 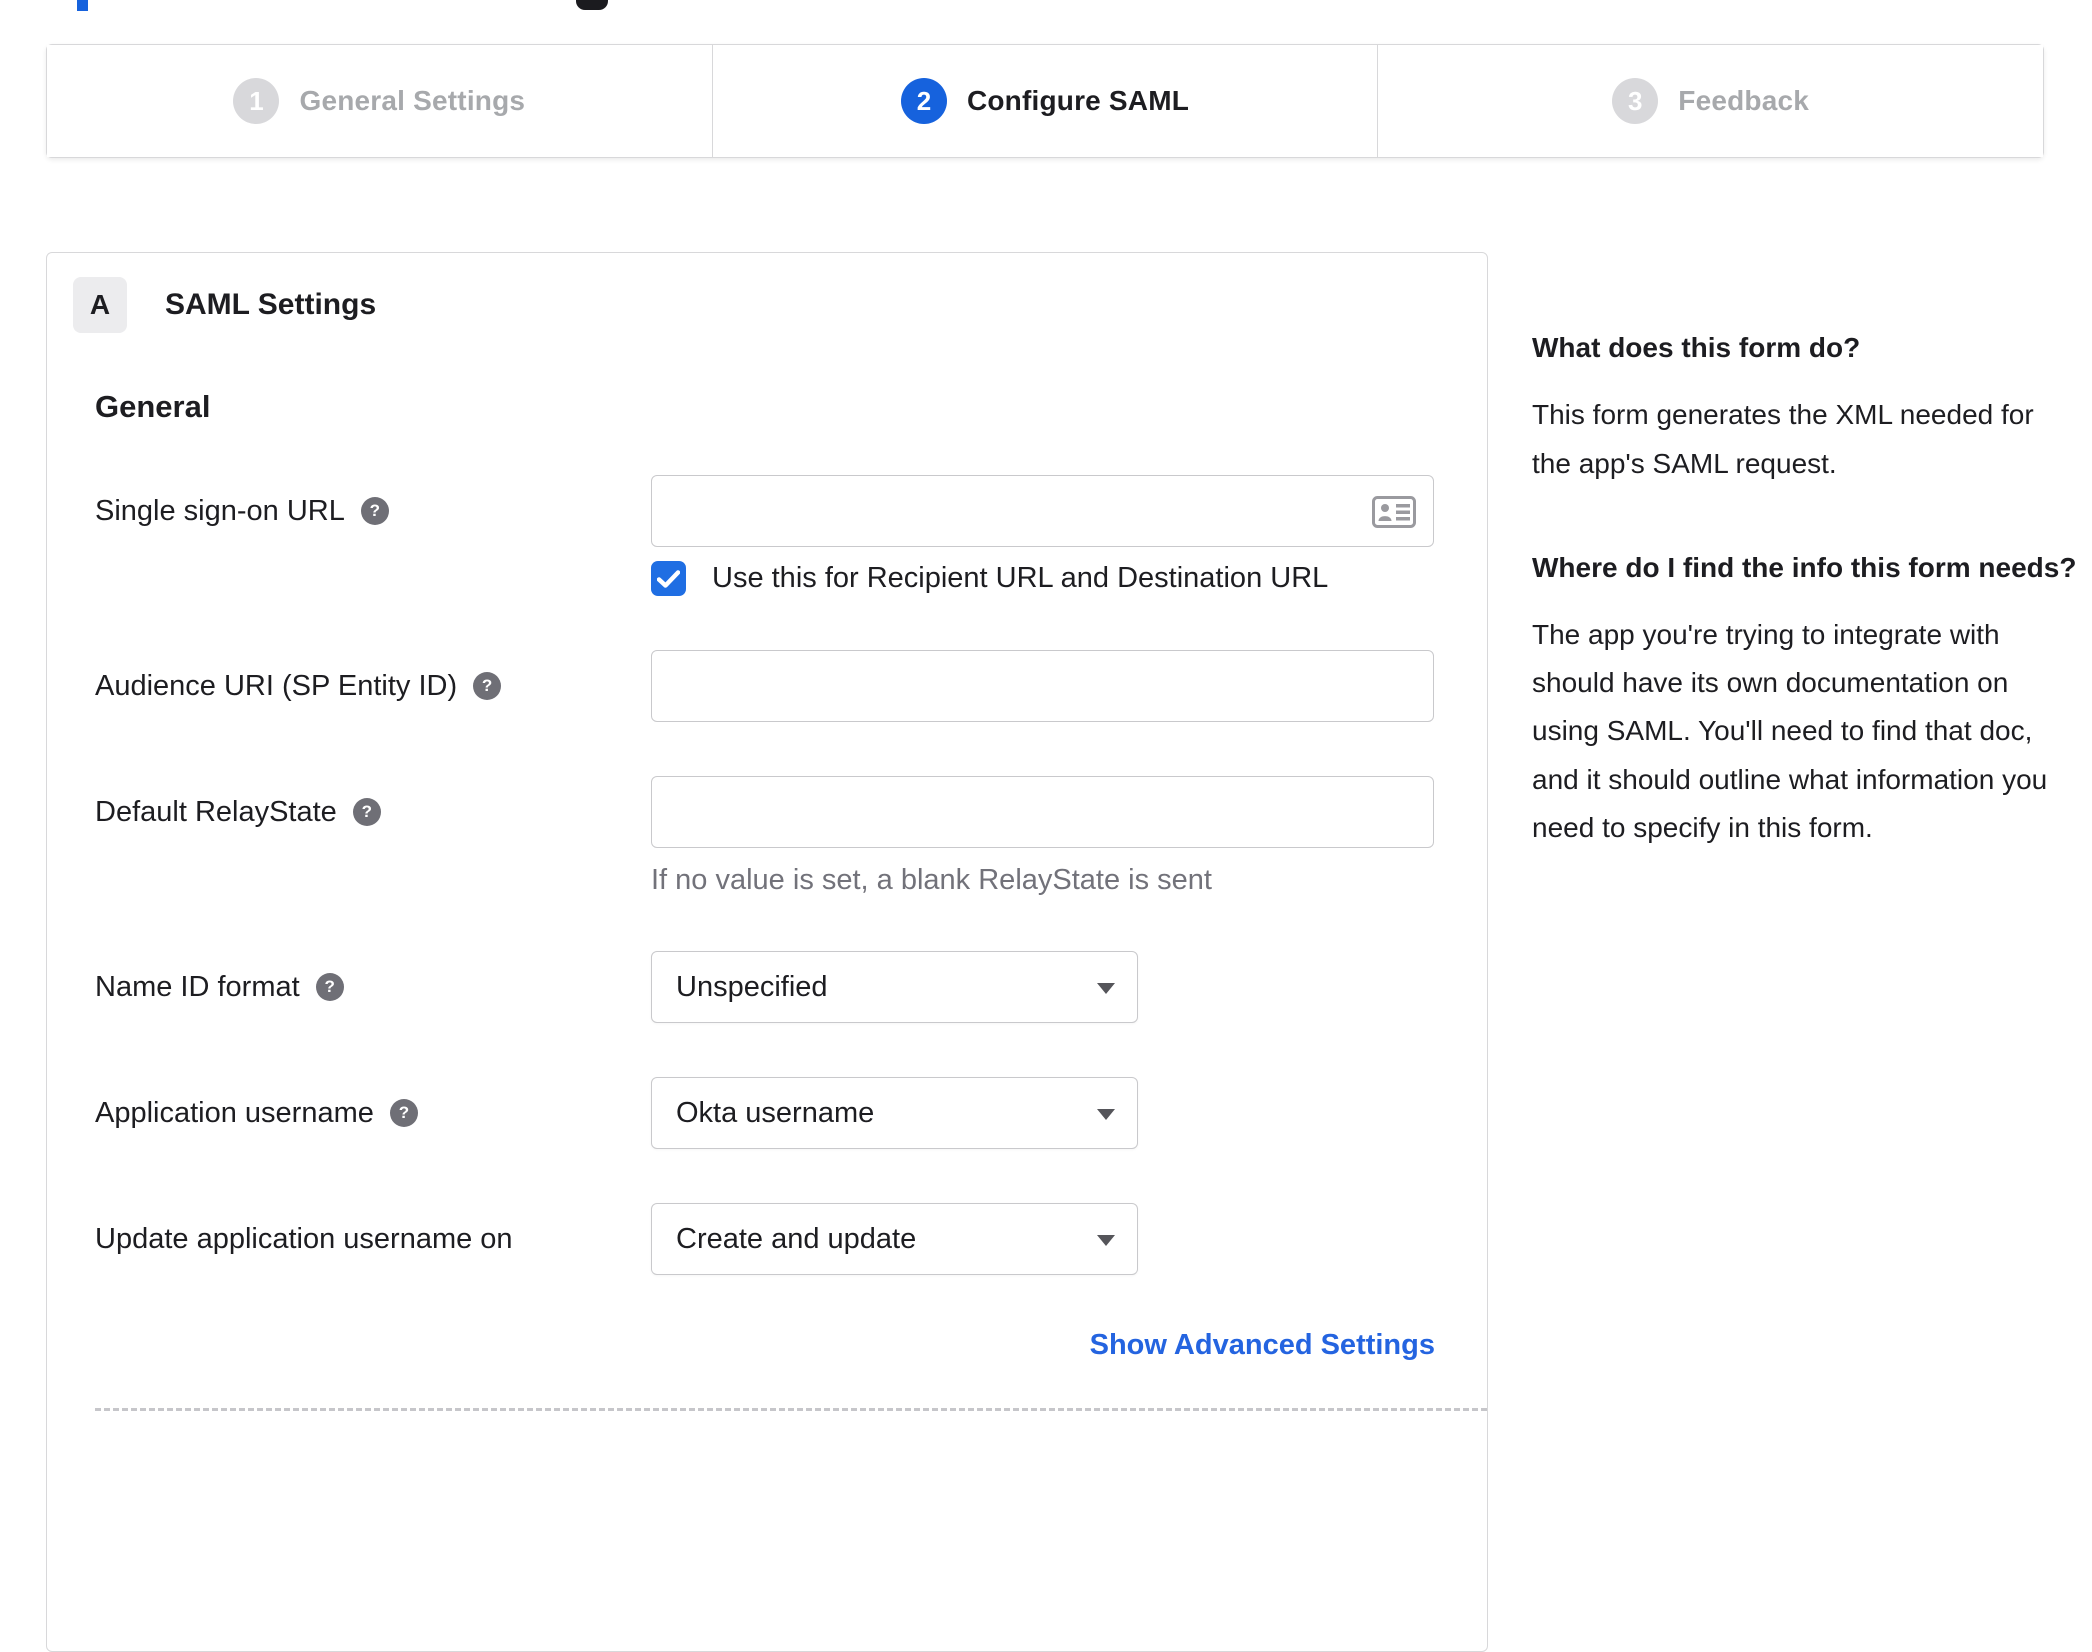 What do you see at coordinates (304, 1238) in the screenshot?
I see `update-app-username-label: Update application username on` at bounding box center [304, 1238].